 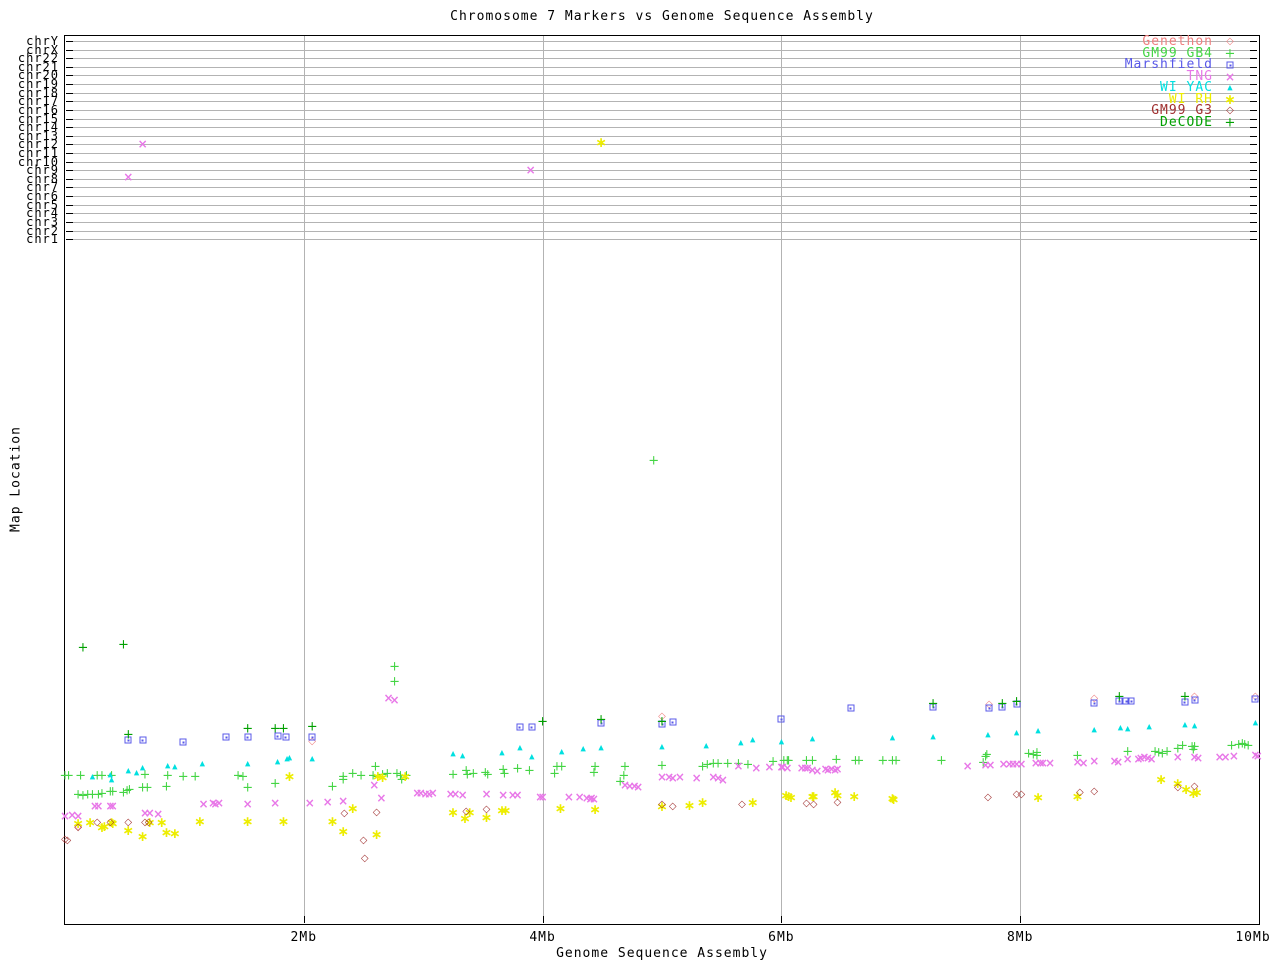 I want to click on x-tick-label: 10Mb, so click(x=1253, y=937).